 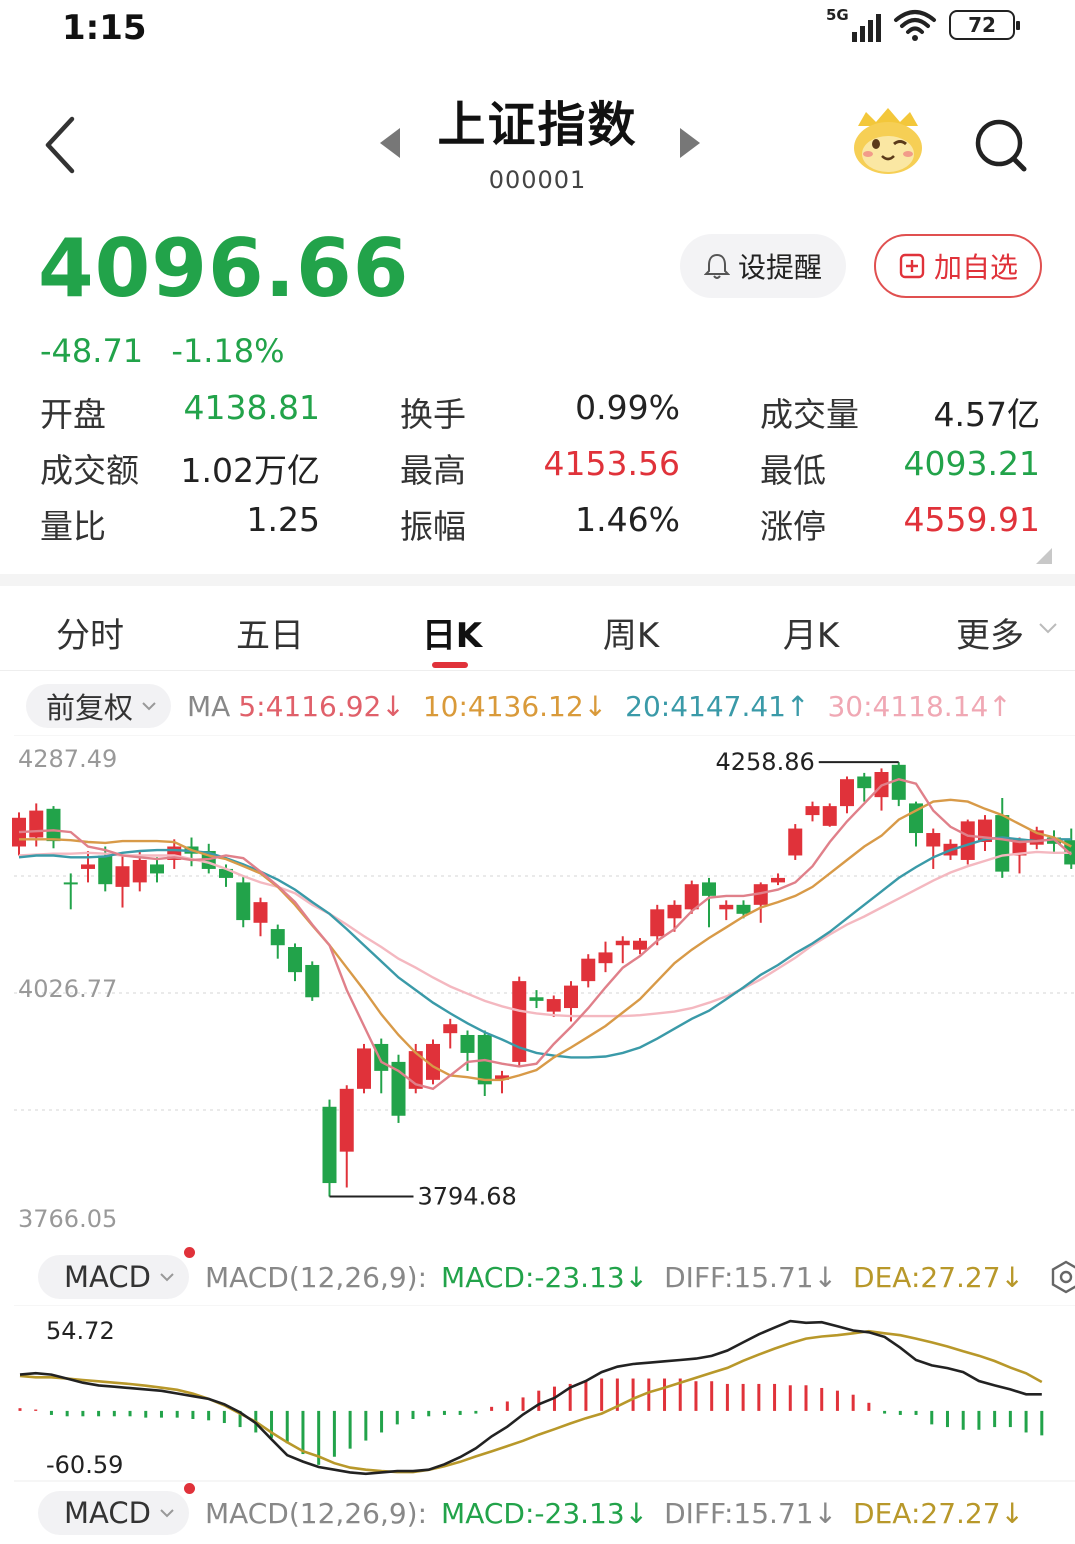 What do you see at coordinates (919, 706) in the screenshot?
I see `ma-value: 30:4118.14↑` at bounding box center [919, 706].